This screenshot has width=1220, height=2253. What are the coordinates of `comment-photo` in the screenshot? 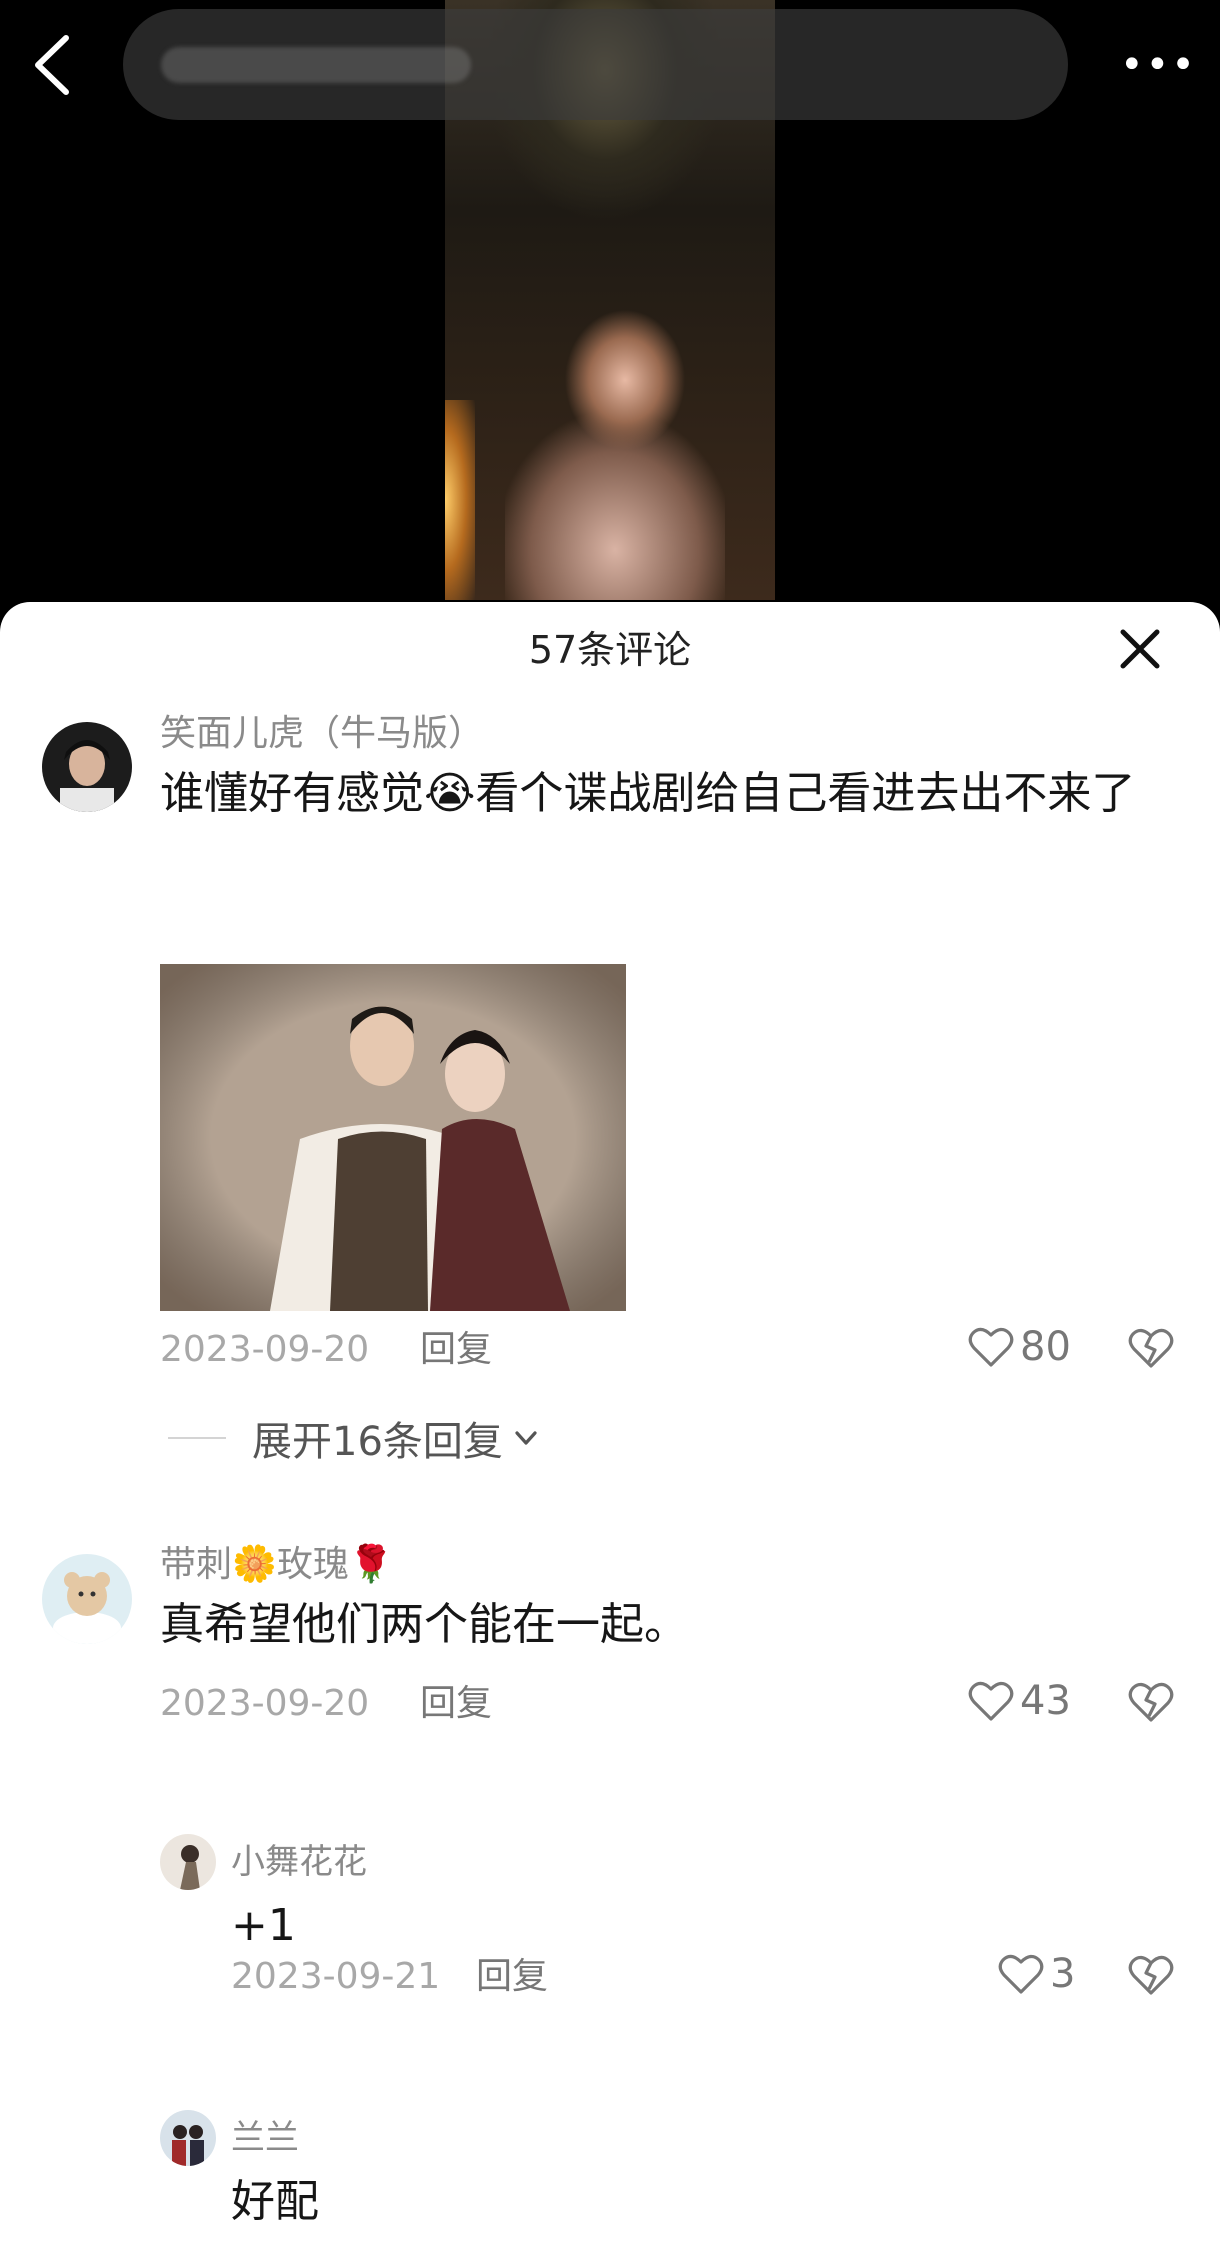 It's located at (393, 1137).